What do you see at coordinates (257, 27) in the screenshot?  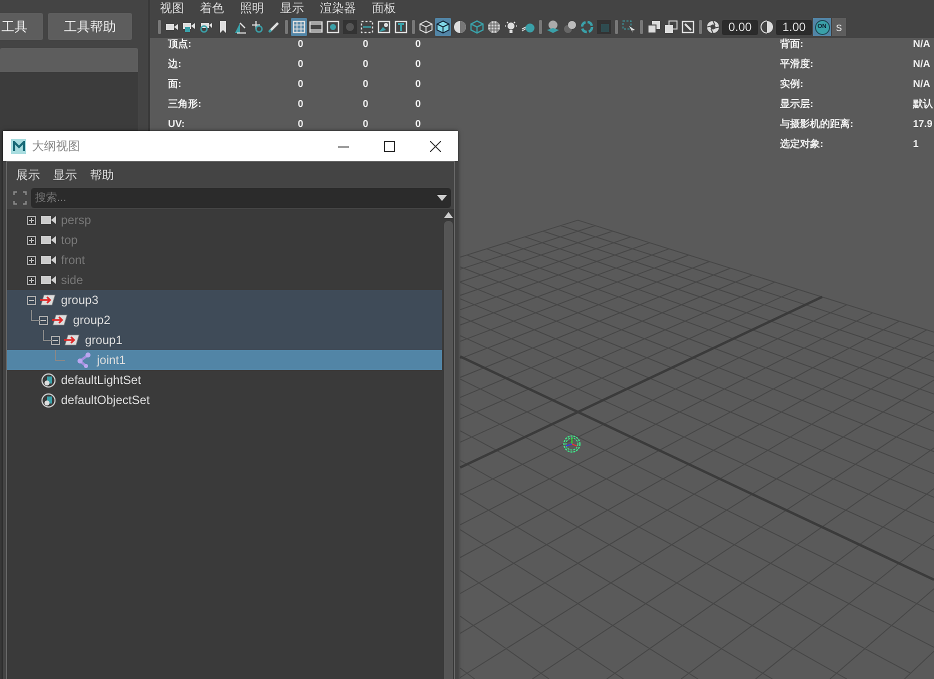 I see `move-icon` at bounding box center [257, 27].